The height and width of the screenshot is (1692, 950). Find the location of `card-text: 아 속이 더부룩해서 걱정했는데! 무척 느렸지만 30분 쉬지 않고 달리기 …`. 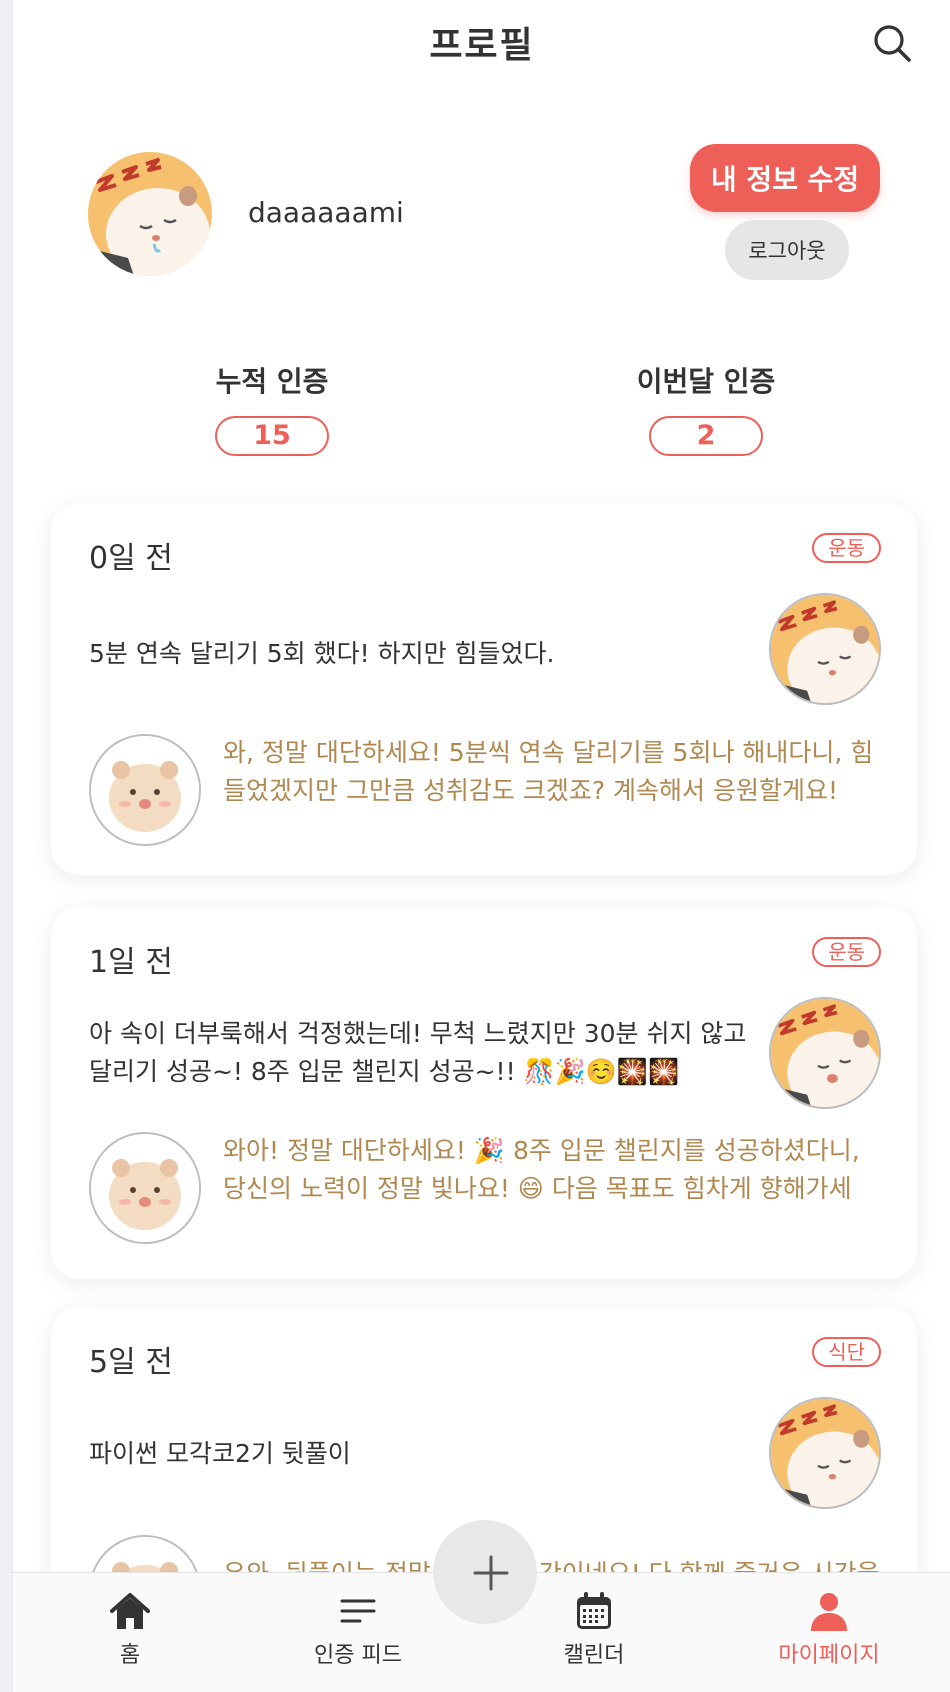

card-text: 아 속이 더부룩해서 걱정했는데! 무척 느렸지만 30분 쉬지 않고 달리기 … is located at coordinates (418, 1052).